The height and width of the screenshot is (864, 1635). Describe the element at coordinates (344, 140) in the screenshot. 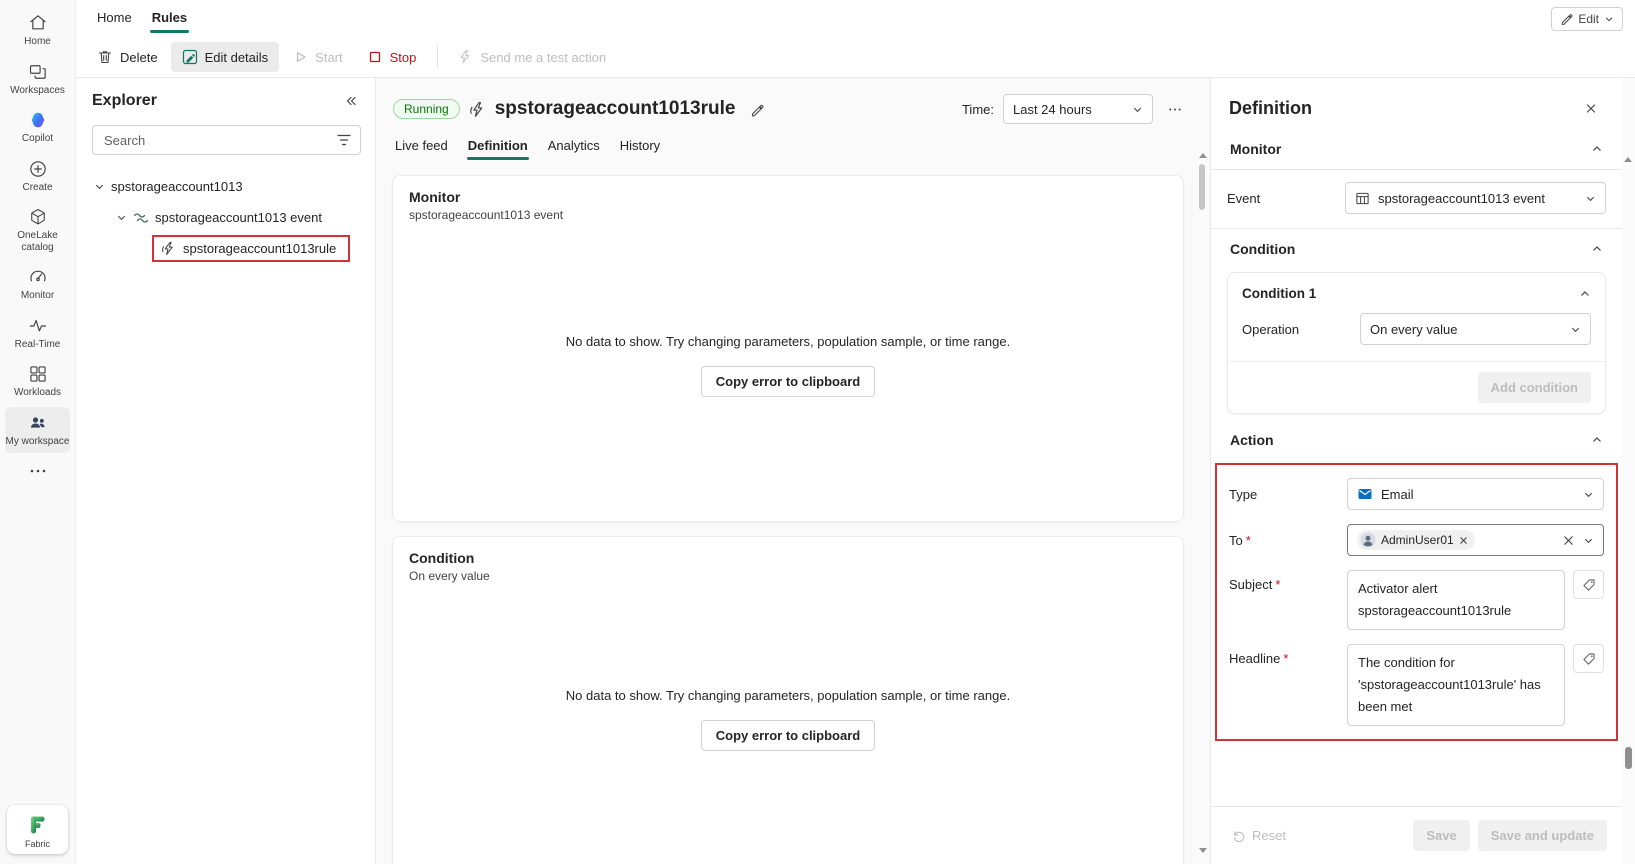

I see `filter-icon` at that location.